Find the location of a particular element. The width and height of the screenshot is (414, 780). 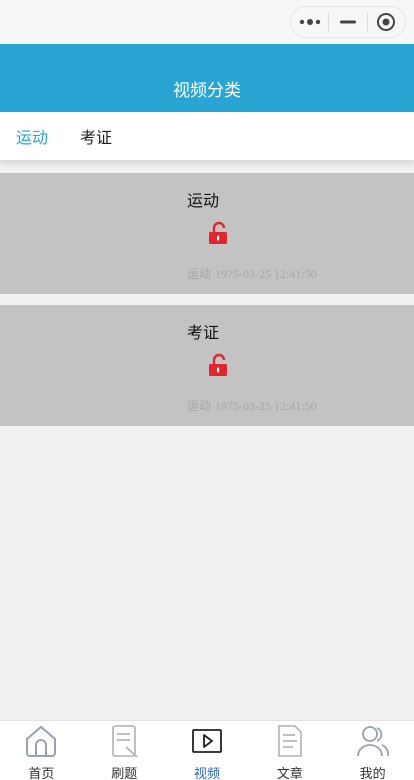

nav-item-article: 文章 is located at coordinates (289, 750).